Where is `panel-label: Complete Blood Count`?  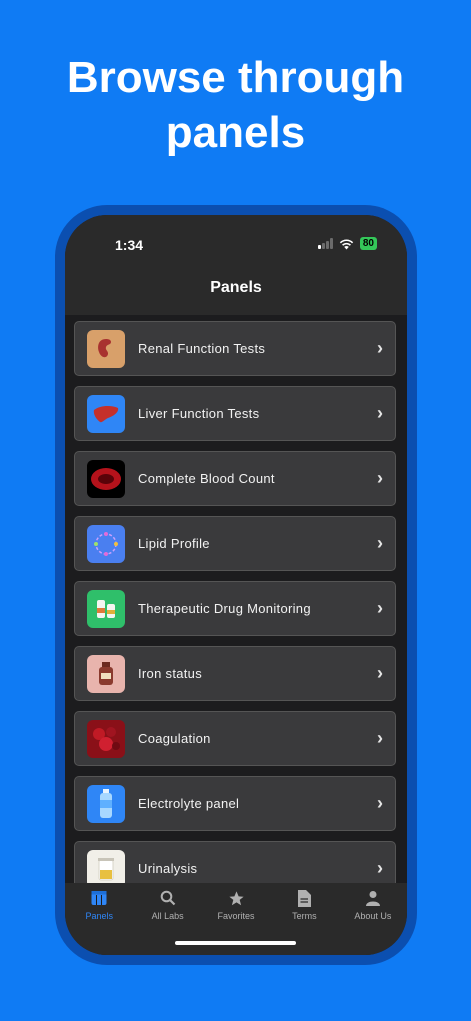 panel-label: Complete Blood Count is located at coordinates (206, 478).